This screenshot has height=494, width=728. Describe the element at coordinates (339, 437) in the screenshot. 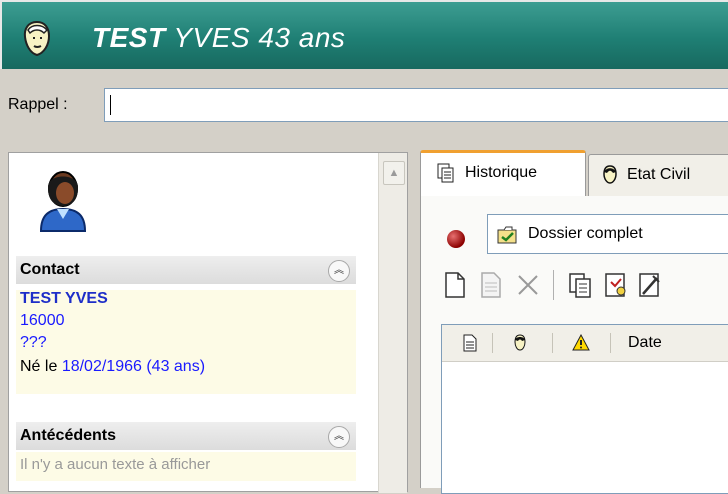

I see `collapse-antecedents-button: ︽` at that location.